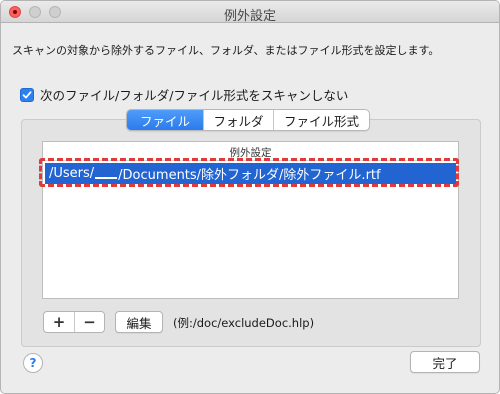 This screenshot has width=500, height=394. Describe the element at coordinates (165, 120) in the screenshot. I see `tab-file: ファイル` at that location.